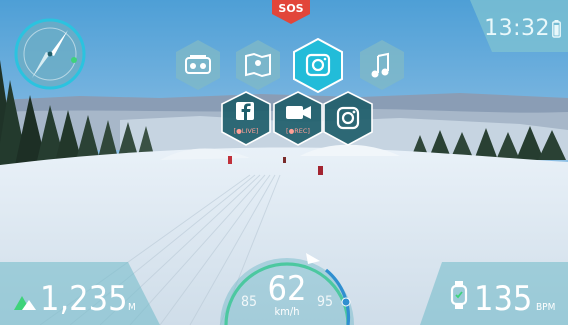 The image size is (568, 325). What do you see at coordinates (318, 66) in the screenshot?
I see `menu-camera-button` at bounding box center [318, 66].